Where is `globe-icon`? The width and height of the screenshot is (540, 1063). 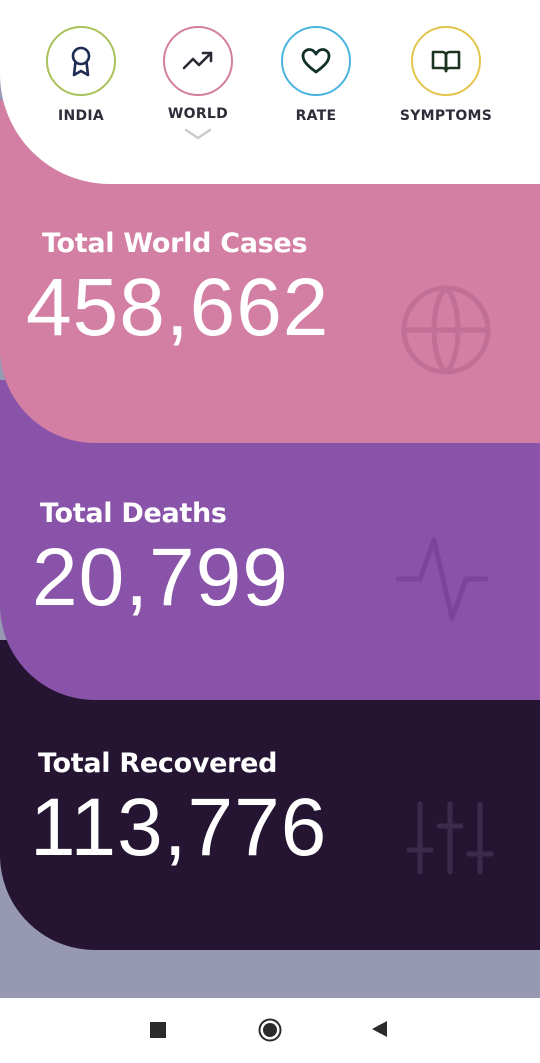 globe-icon is located at coordinates (446, 330).